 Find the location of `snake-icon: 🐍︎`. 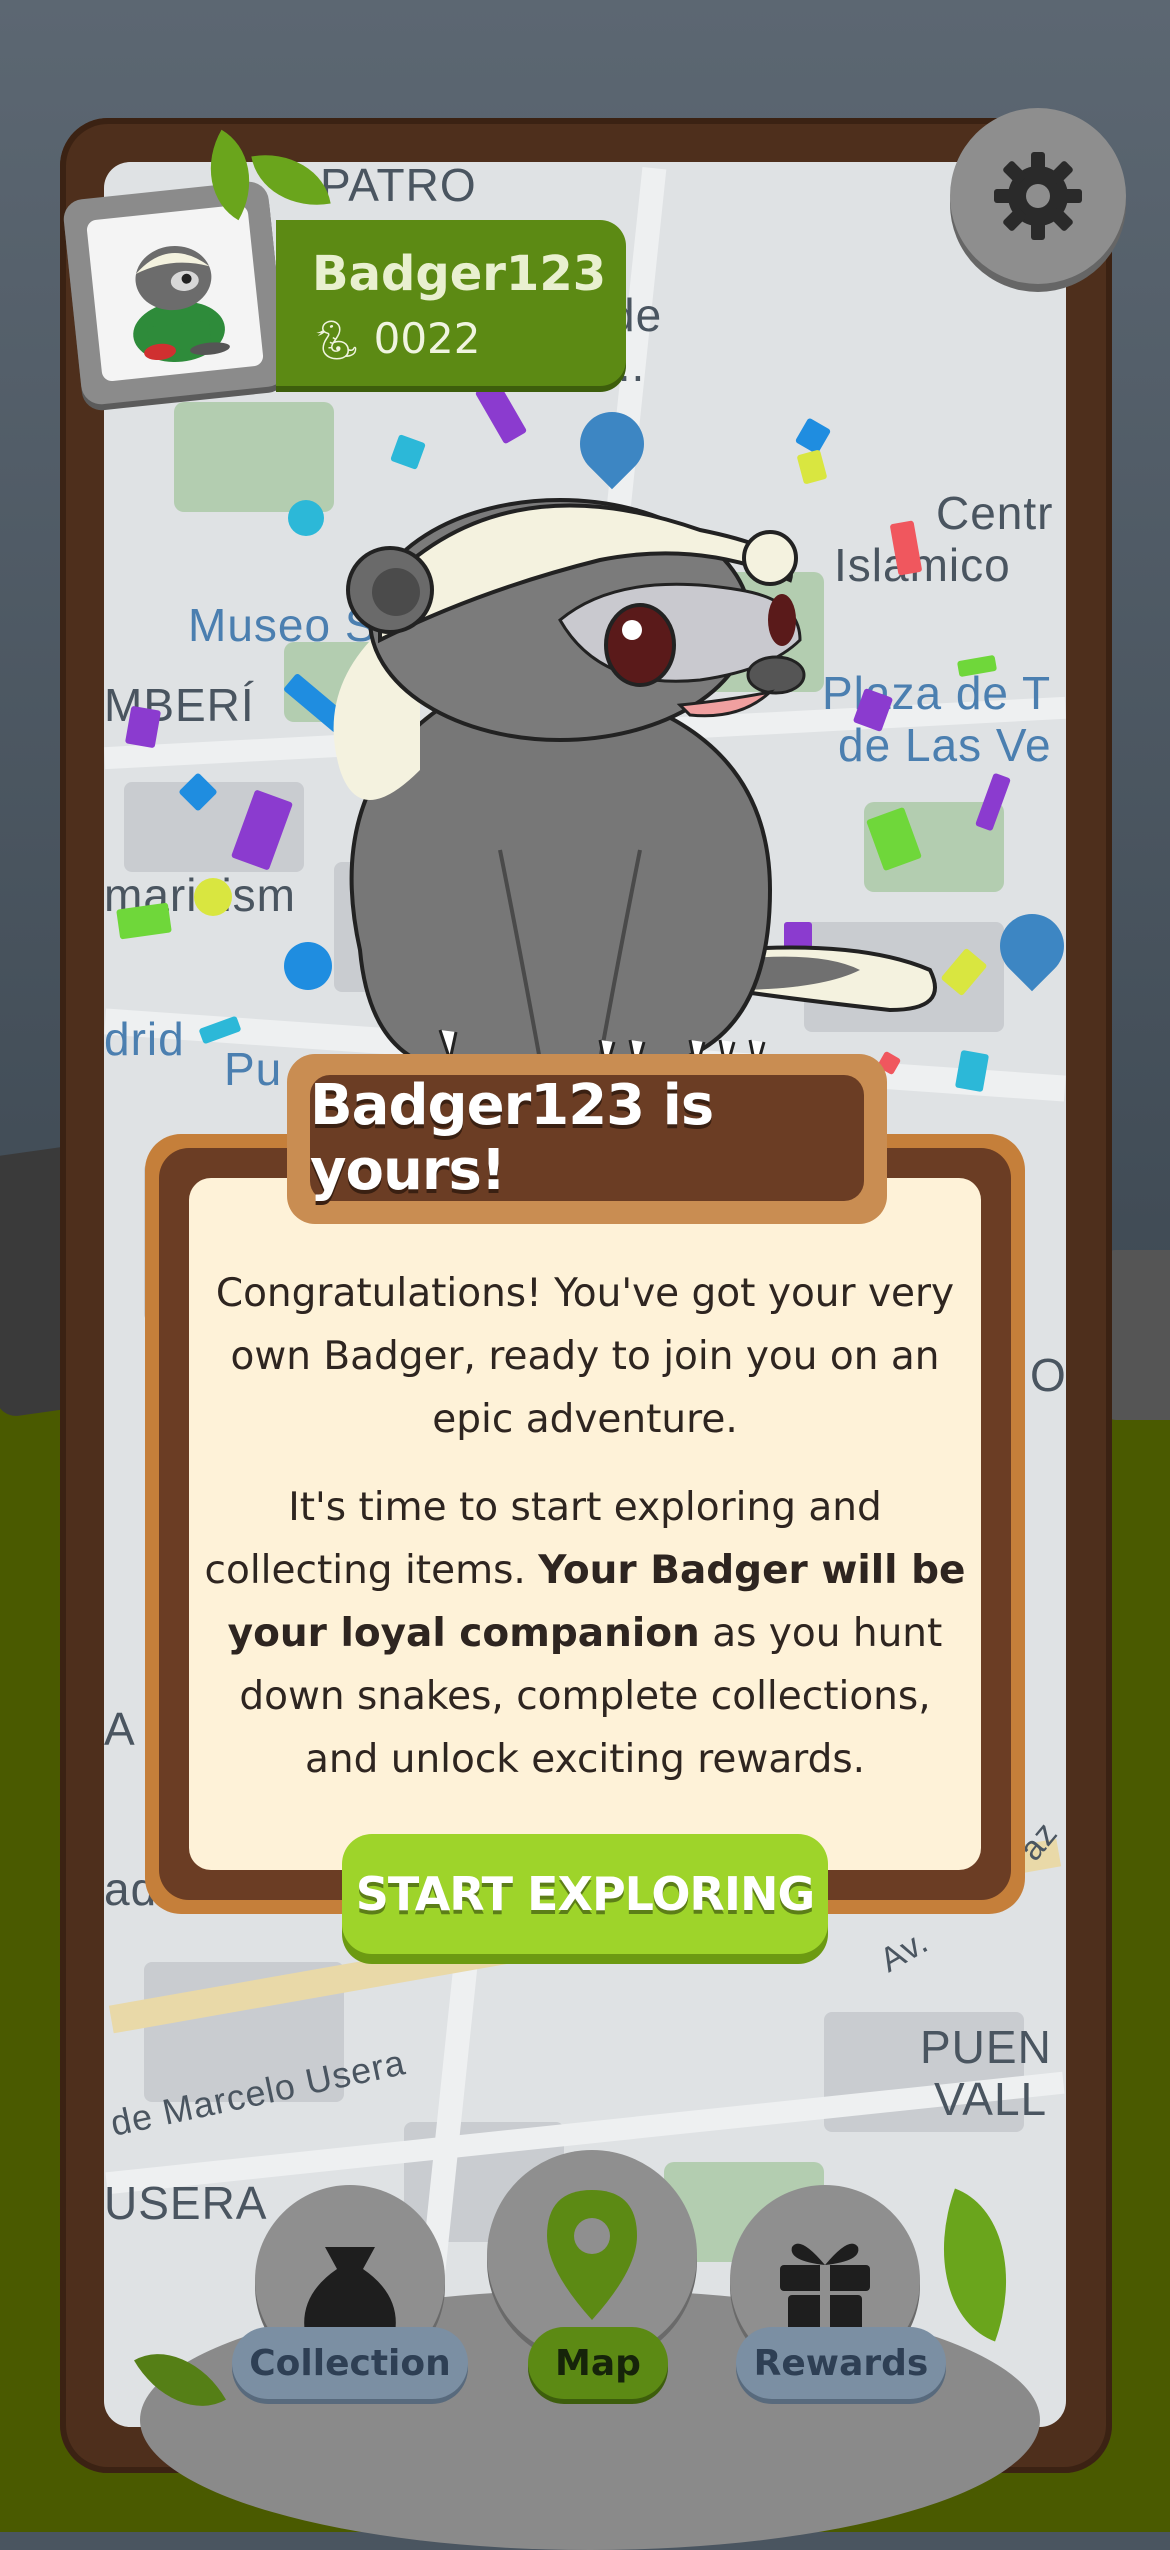

snake-icon: 🐍︎ is located at coordinates (336, 340).